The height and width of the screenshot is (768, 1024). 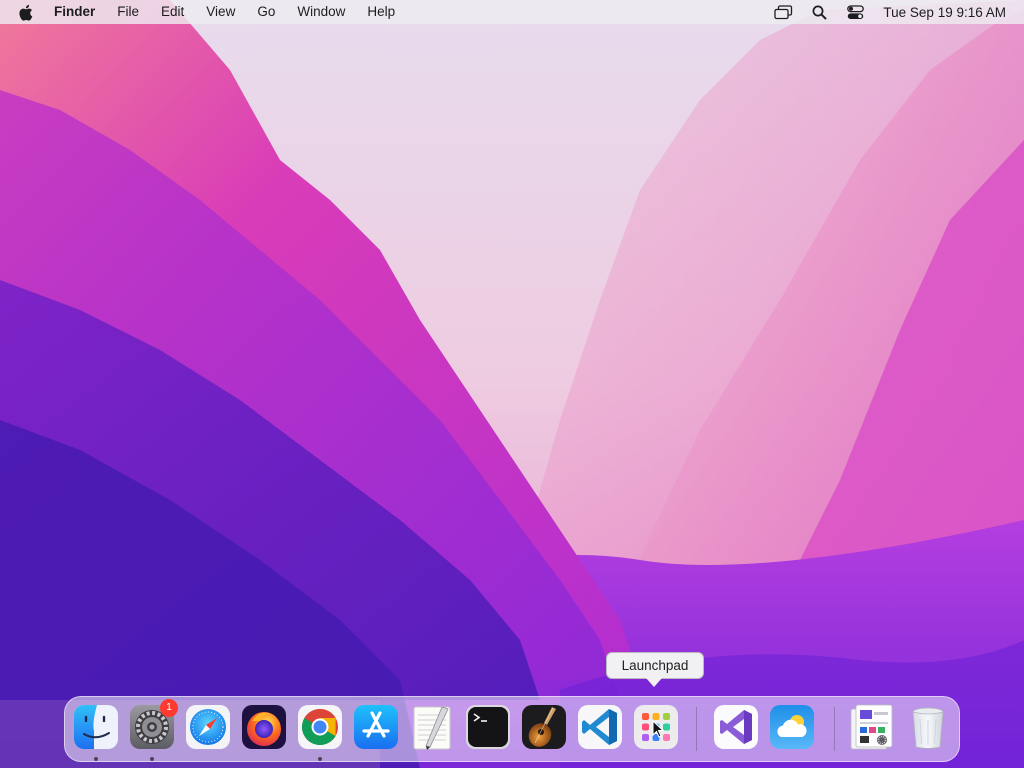 What do you see at coordinates (855, 12) in the screenshot?
I see `control-center-icon` at bounding box center [855, 12].